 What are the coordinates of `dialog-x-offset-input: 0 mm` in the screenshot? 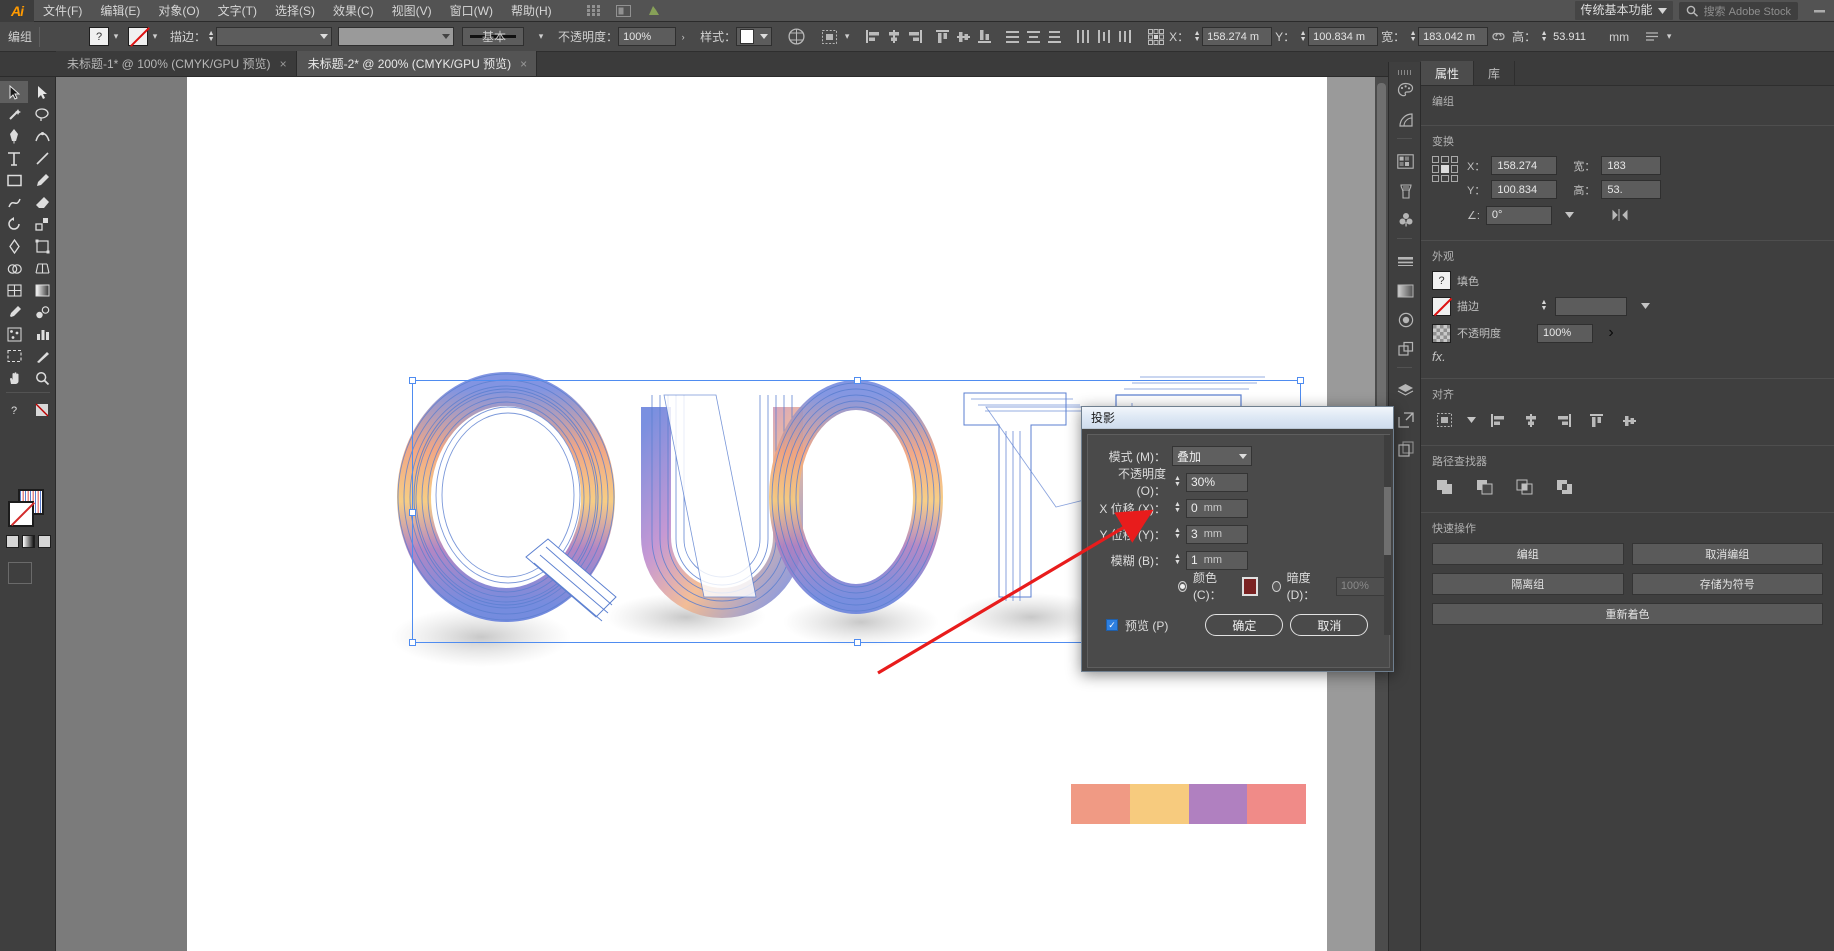 It's located at (1217, 508).